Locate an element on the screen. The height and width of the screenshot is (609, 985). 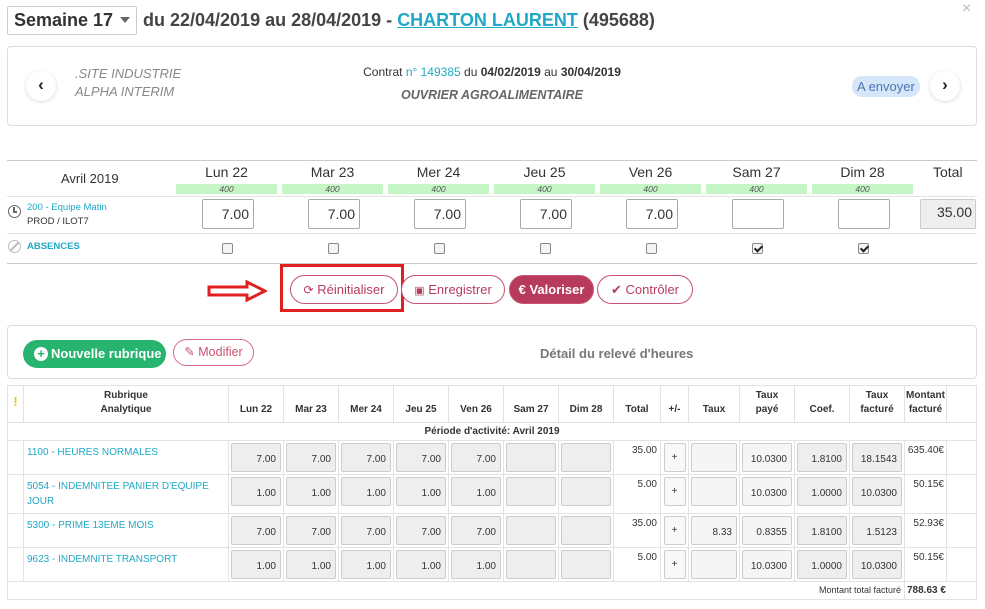
reset-button: ⟳ Réinitialiser is located at coordinates (344, 289).